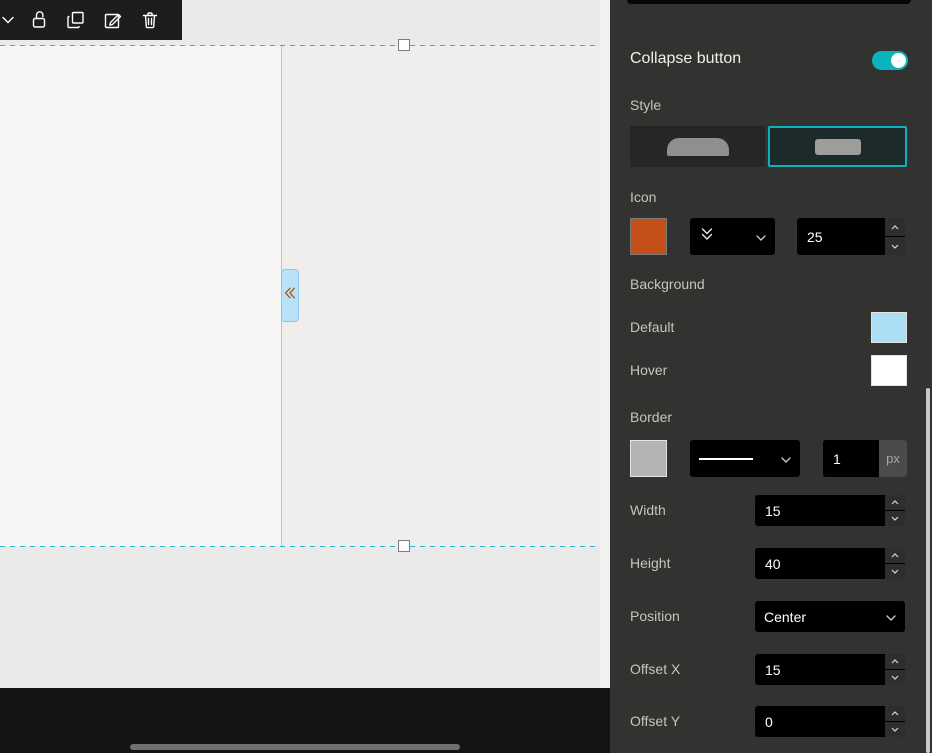  What do you see at coordinates (300, 45) in the screenshot?
I see `selection-outline-top` at bounding box center [300, 45].